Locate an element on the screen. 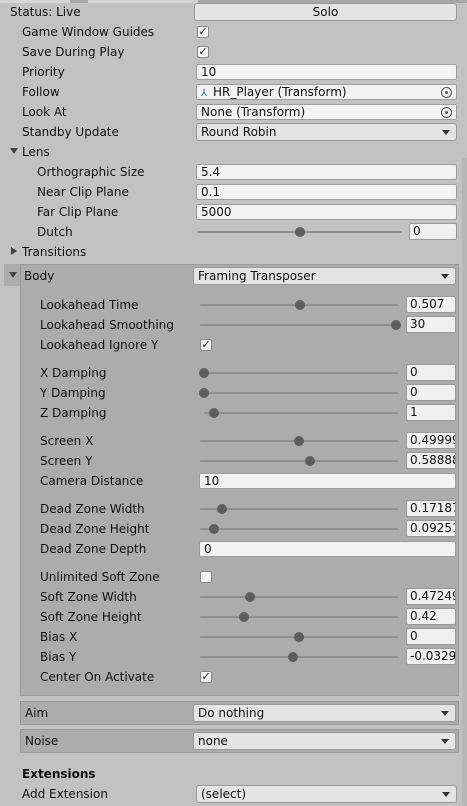 The width and height of the screenshot is (467, 806). lookahead-time-row: Lookahead Time 0.507 is located at coordinates (233, 305).